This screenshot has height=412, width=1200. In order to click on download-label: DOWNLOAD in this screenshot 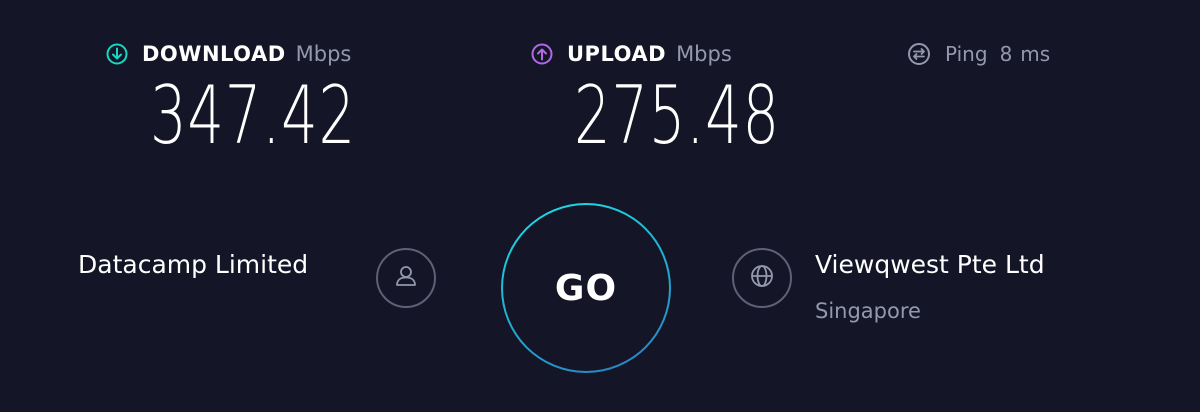, I will do `click(214, 54)`.